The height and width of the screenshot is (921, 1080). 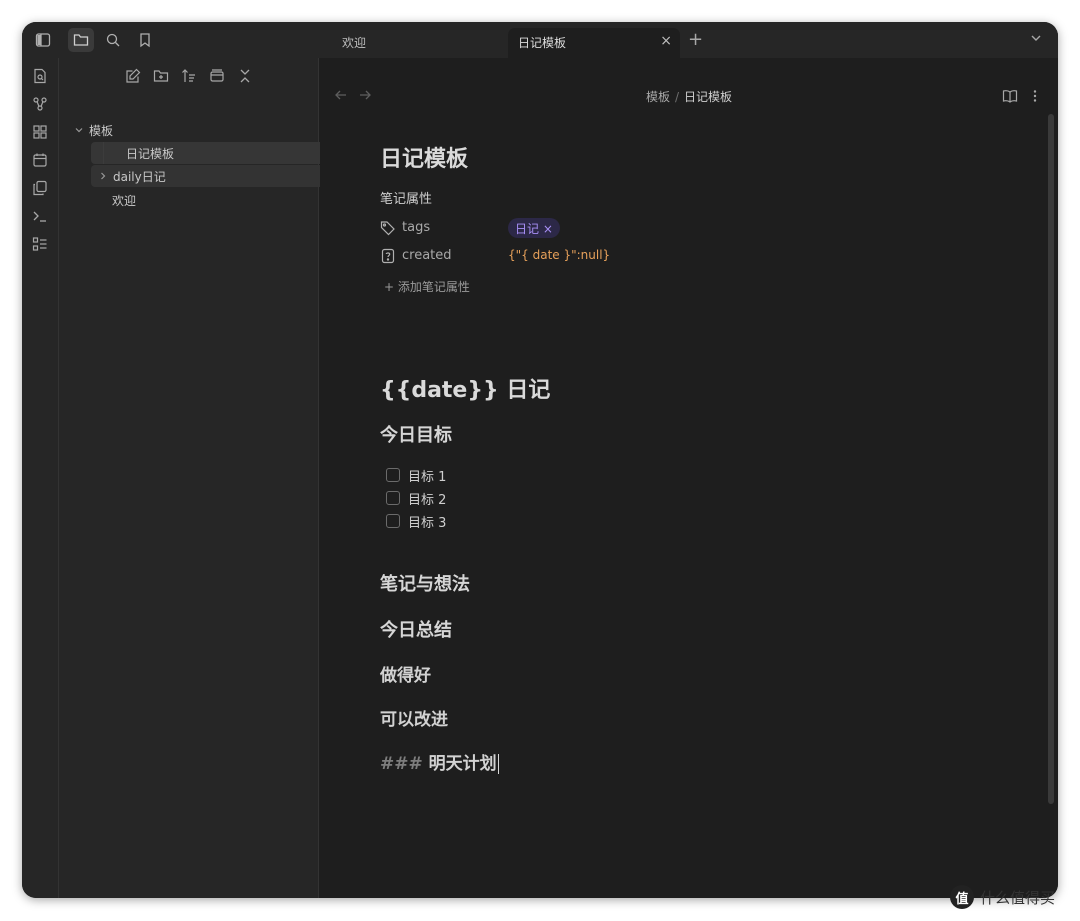 I want to click on canvas-icon, so click(x=40, y=132).